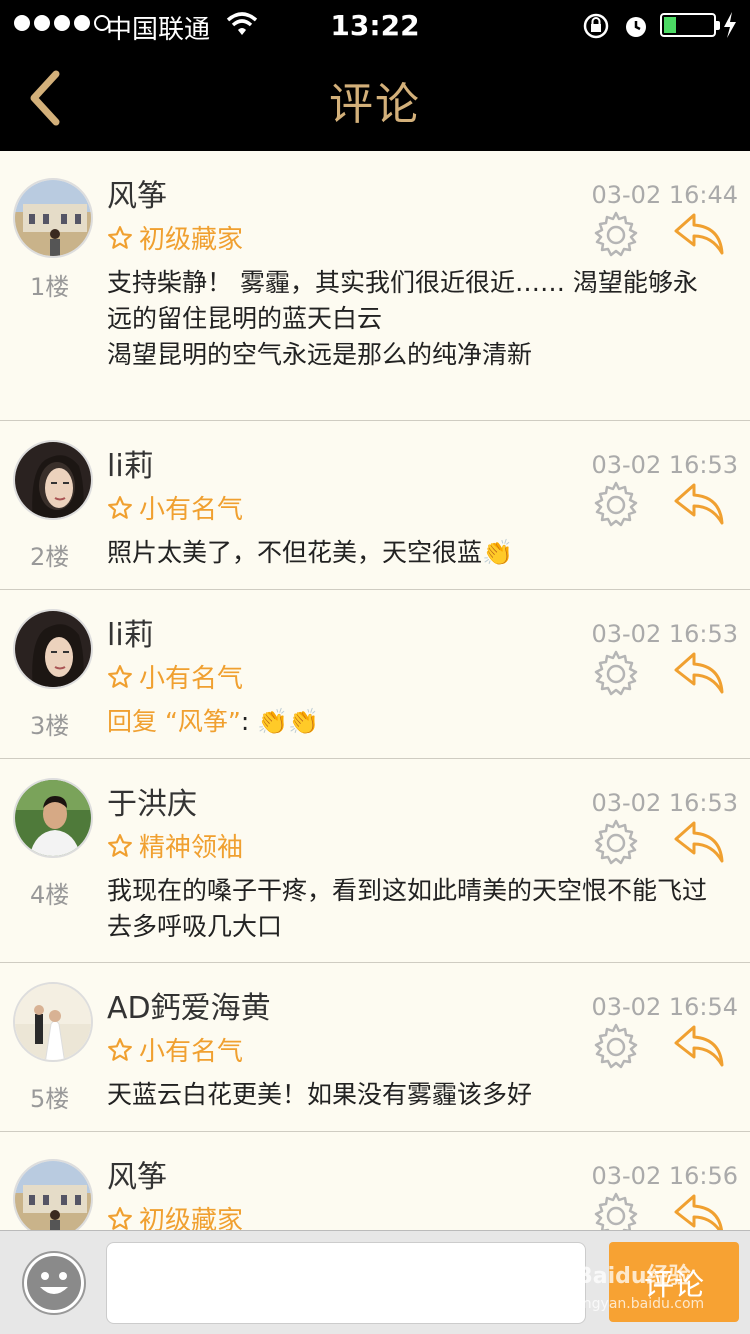  What do you see at coordinates (50, 1099) in the screenshot?
I see `floor-number: 5楼` at bounding box center [50, 1099].